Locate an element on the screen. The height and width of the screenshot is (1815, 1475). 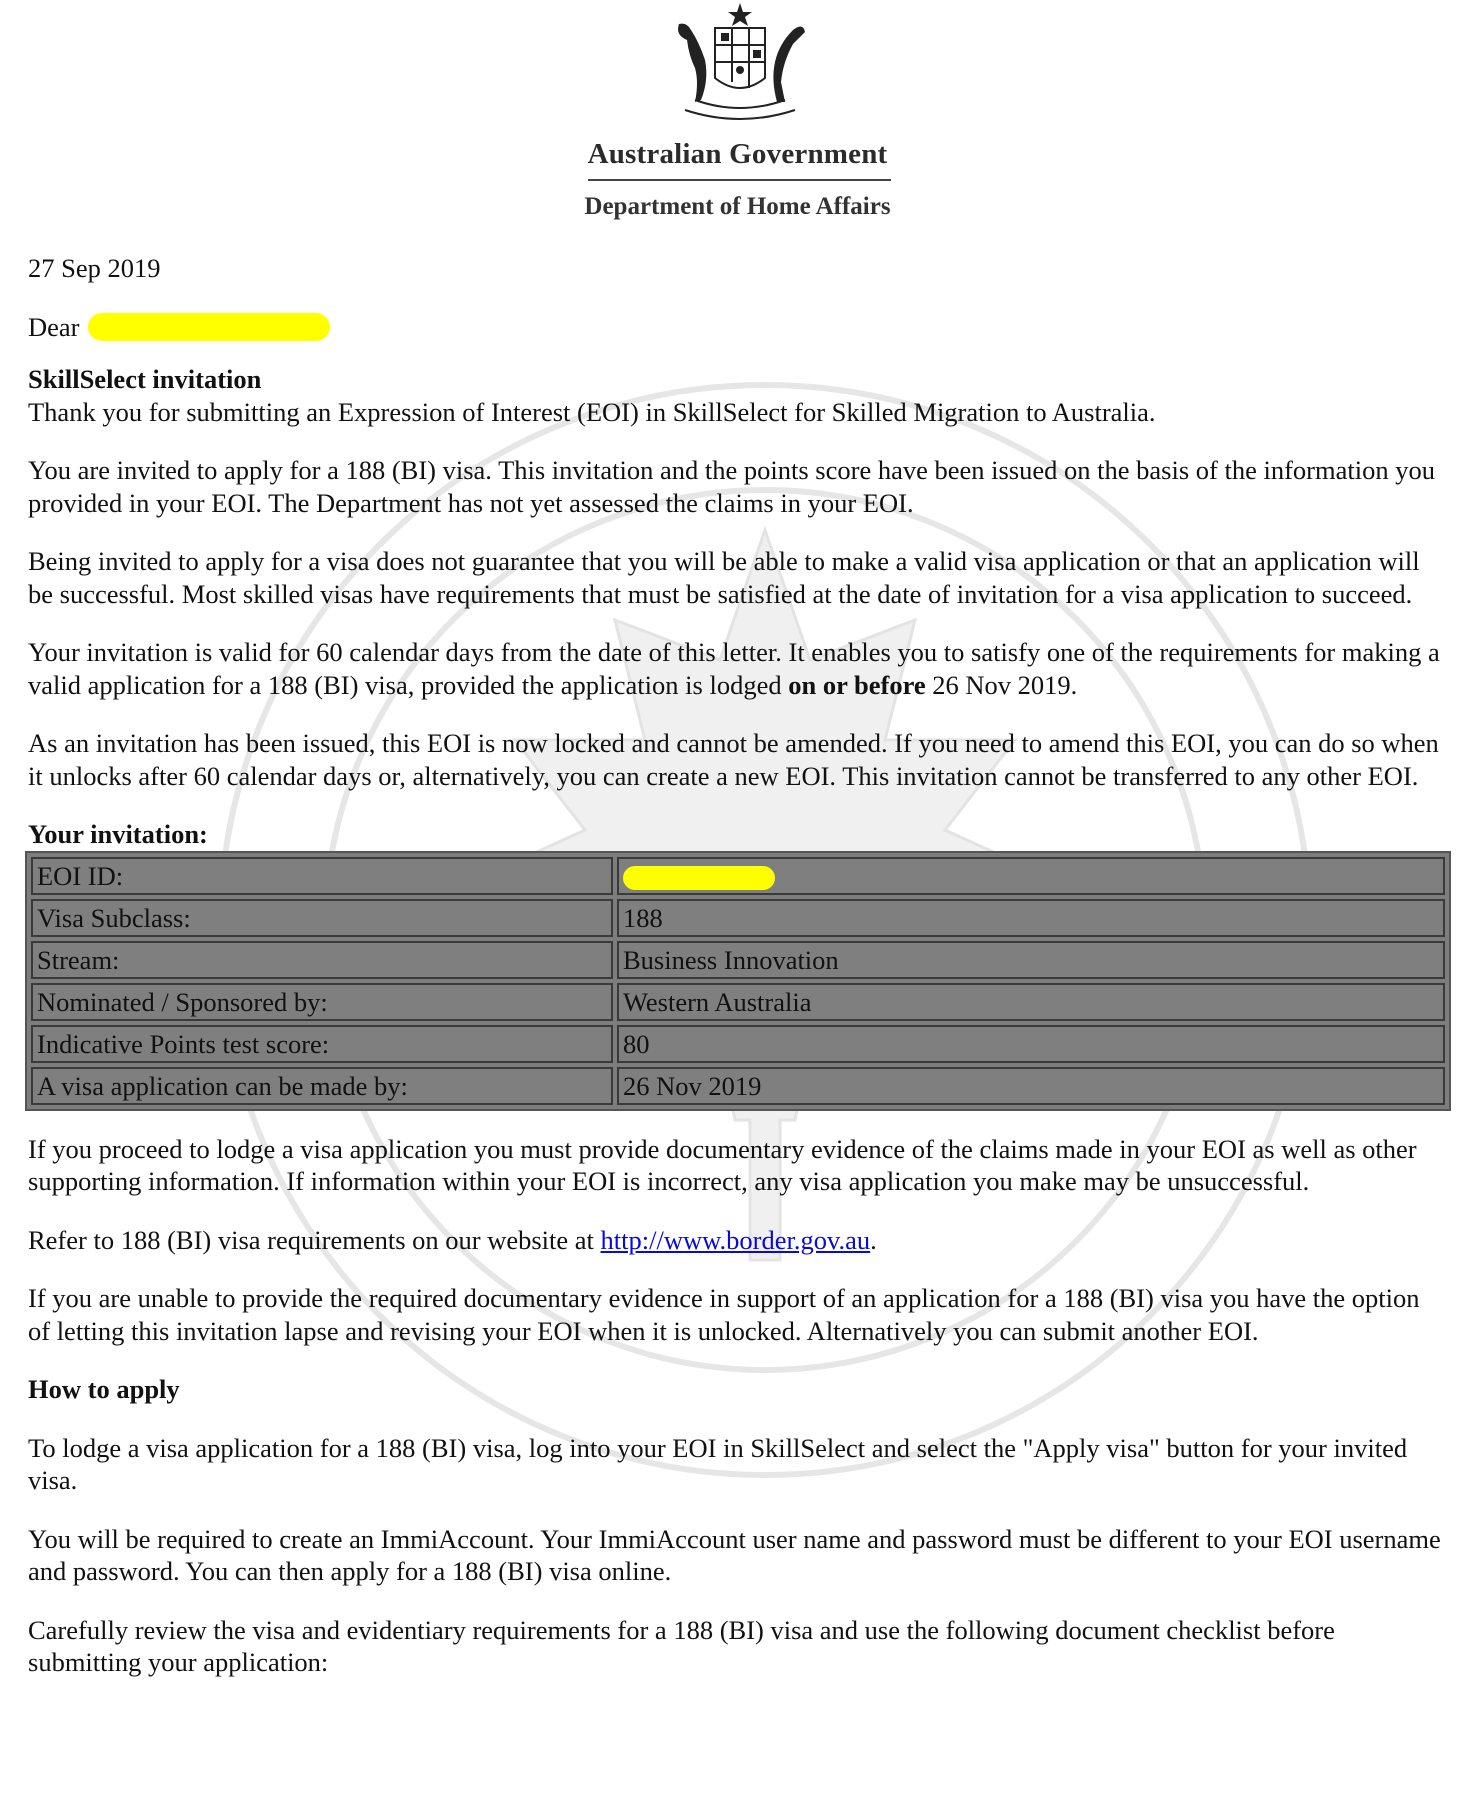
invitation-row: Stream: Business Innovation is located at coordinates (738, 959).